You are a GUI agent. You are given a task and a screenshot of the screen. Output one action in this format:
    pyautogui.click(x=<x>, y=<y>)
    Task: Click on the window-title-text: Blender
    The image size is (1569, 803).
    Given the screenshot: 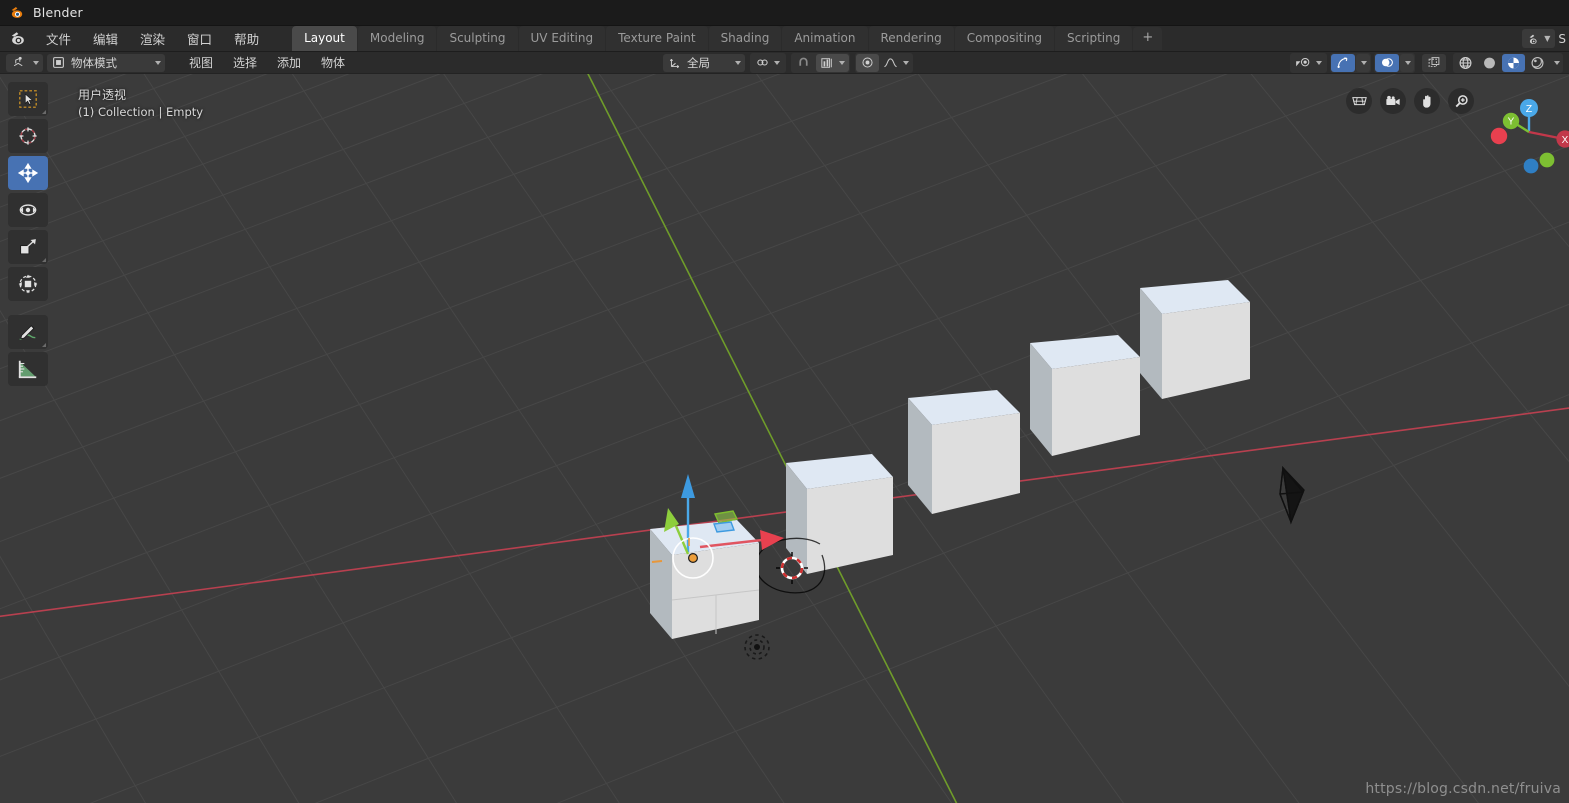 What is the action you would take?
    pyautogui.click(x=58, y=12)
    